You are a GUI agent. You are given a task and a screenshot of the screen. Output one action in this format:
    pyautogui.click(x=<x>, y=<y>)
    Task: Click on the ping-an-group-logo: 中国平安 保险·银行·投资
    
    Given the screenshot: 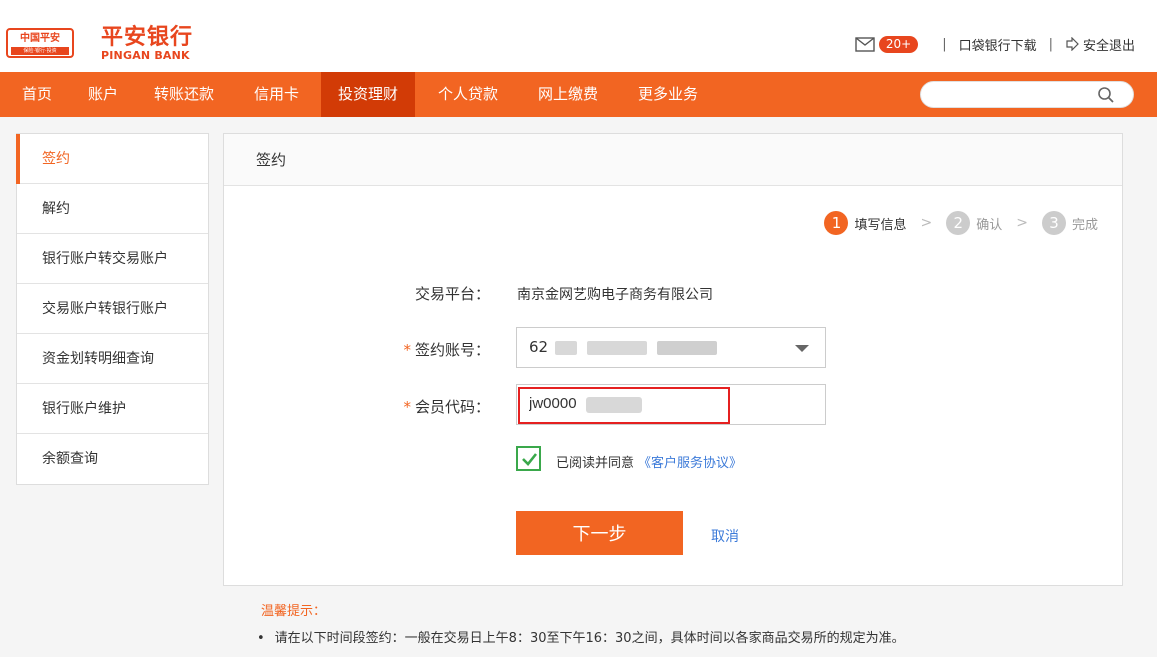 What is the action you would take?
    pyautogui.click(x=40, y=43)
    